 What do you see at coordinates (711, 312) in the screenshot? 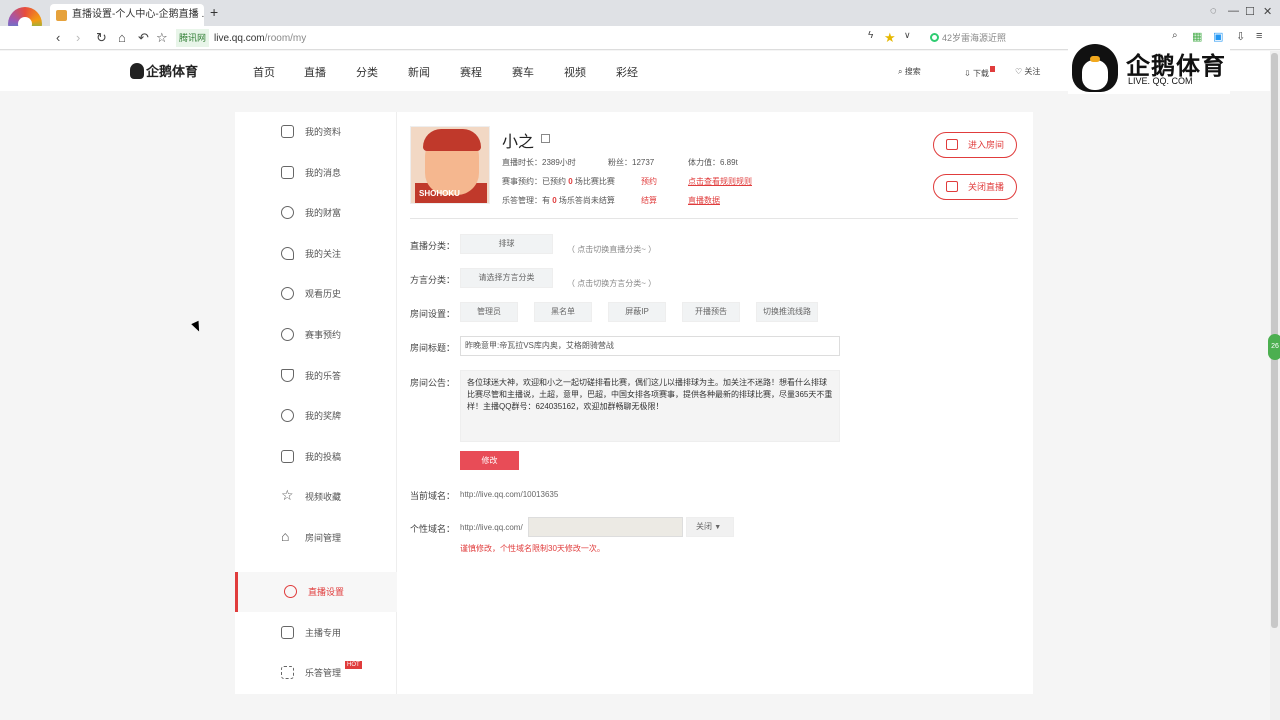
I see `live-preview-button: 开播预告` at bounding box center [711, 312].